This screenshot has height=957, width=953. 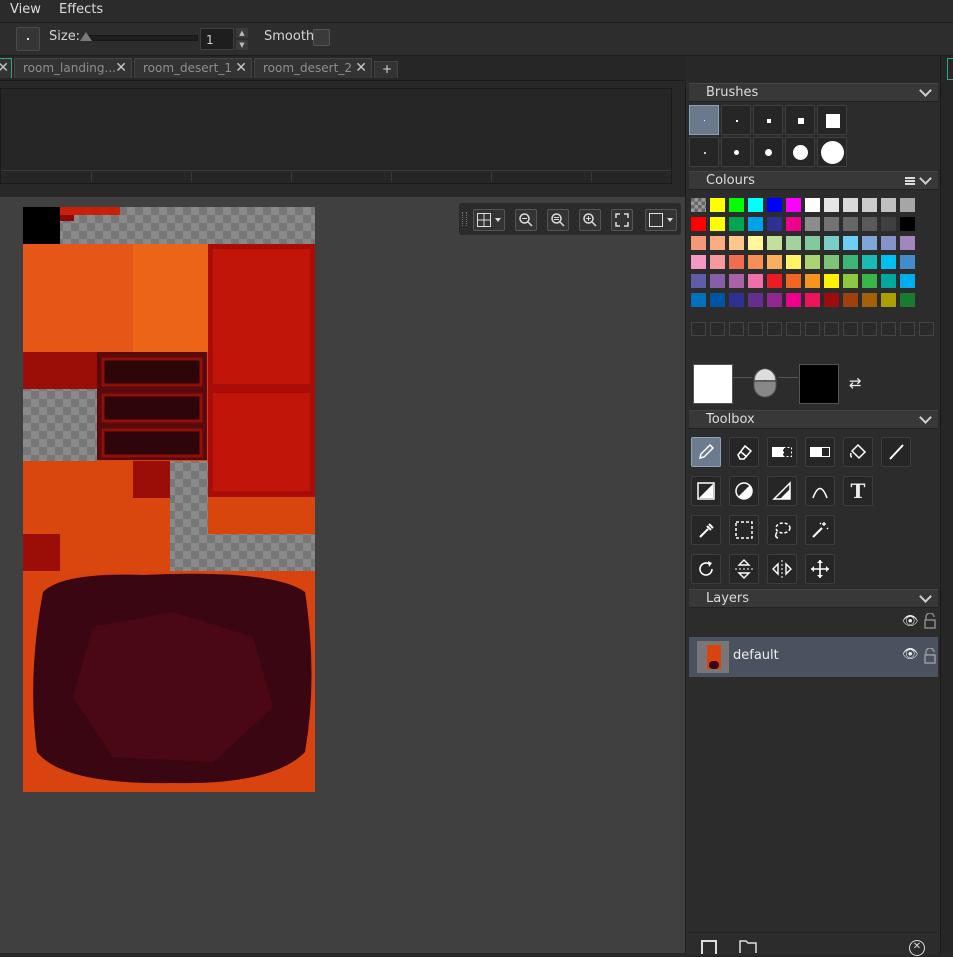 What do you see at coordinates (820, 530) in the screenshot?
I see `magic-wand-tool` at bounding box center [820, 530].